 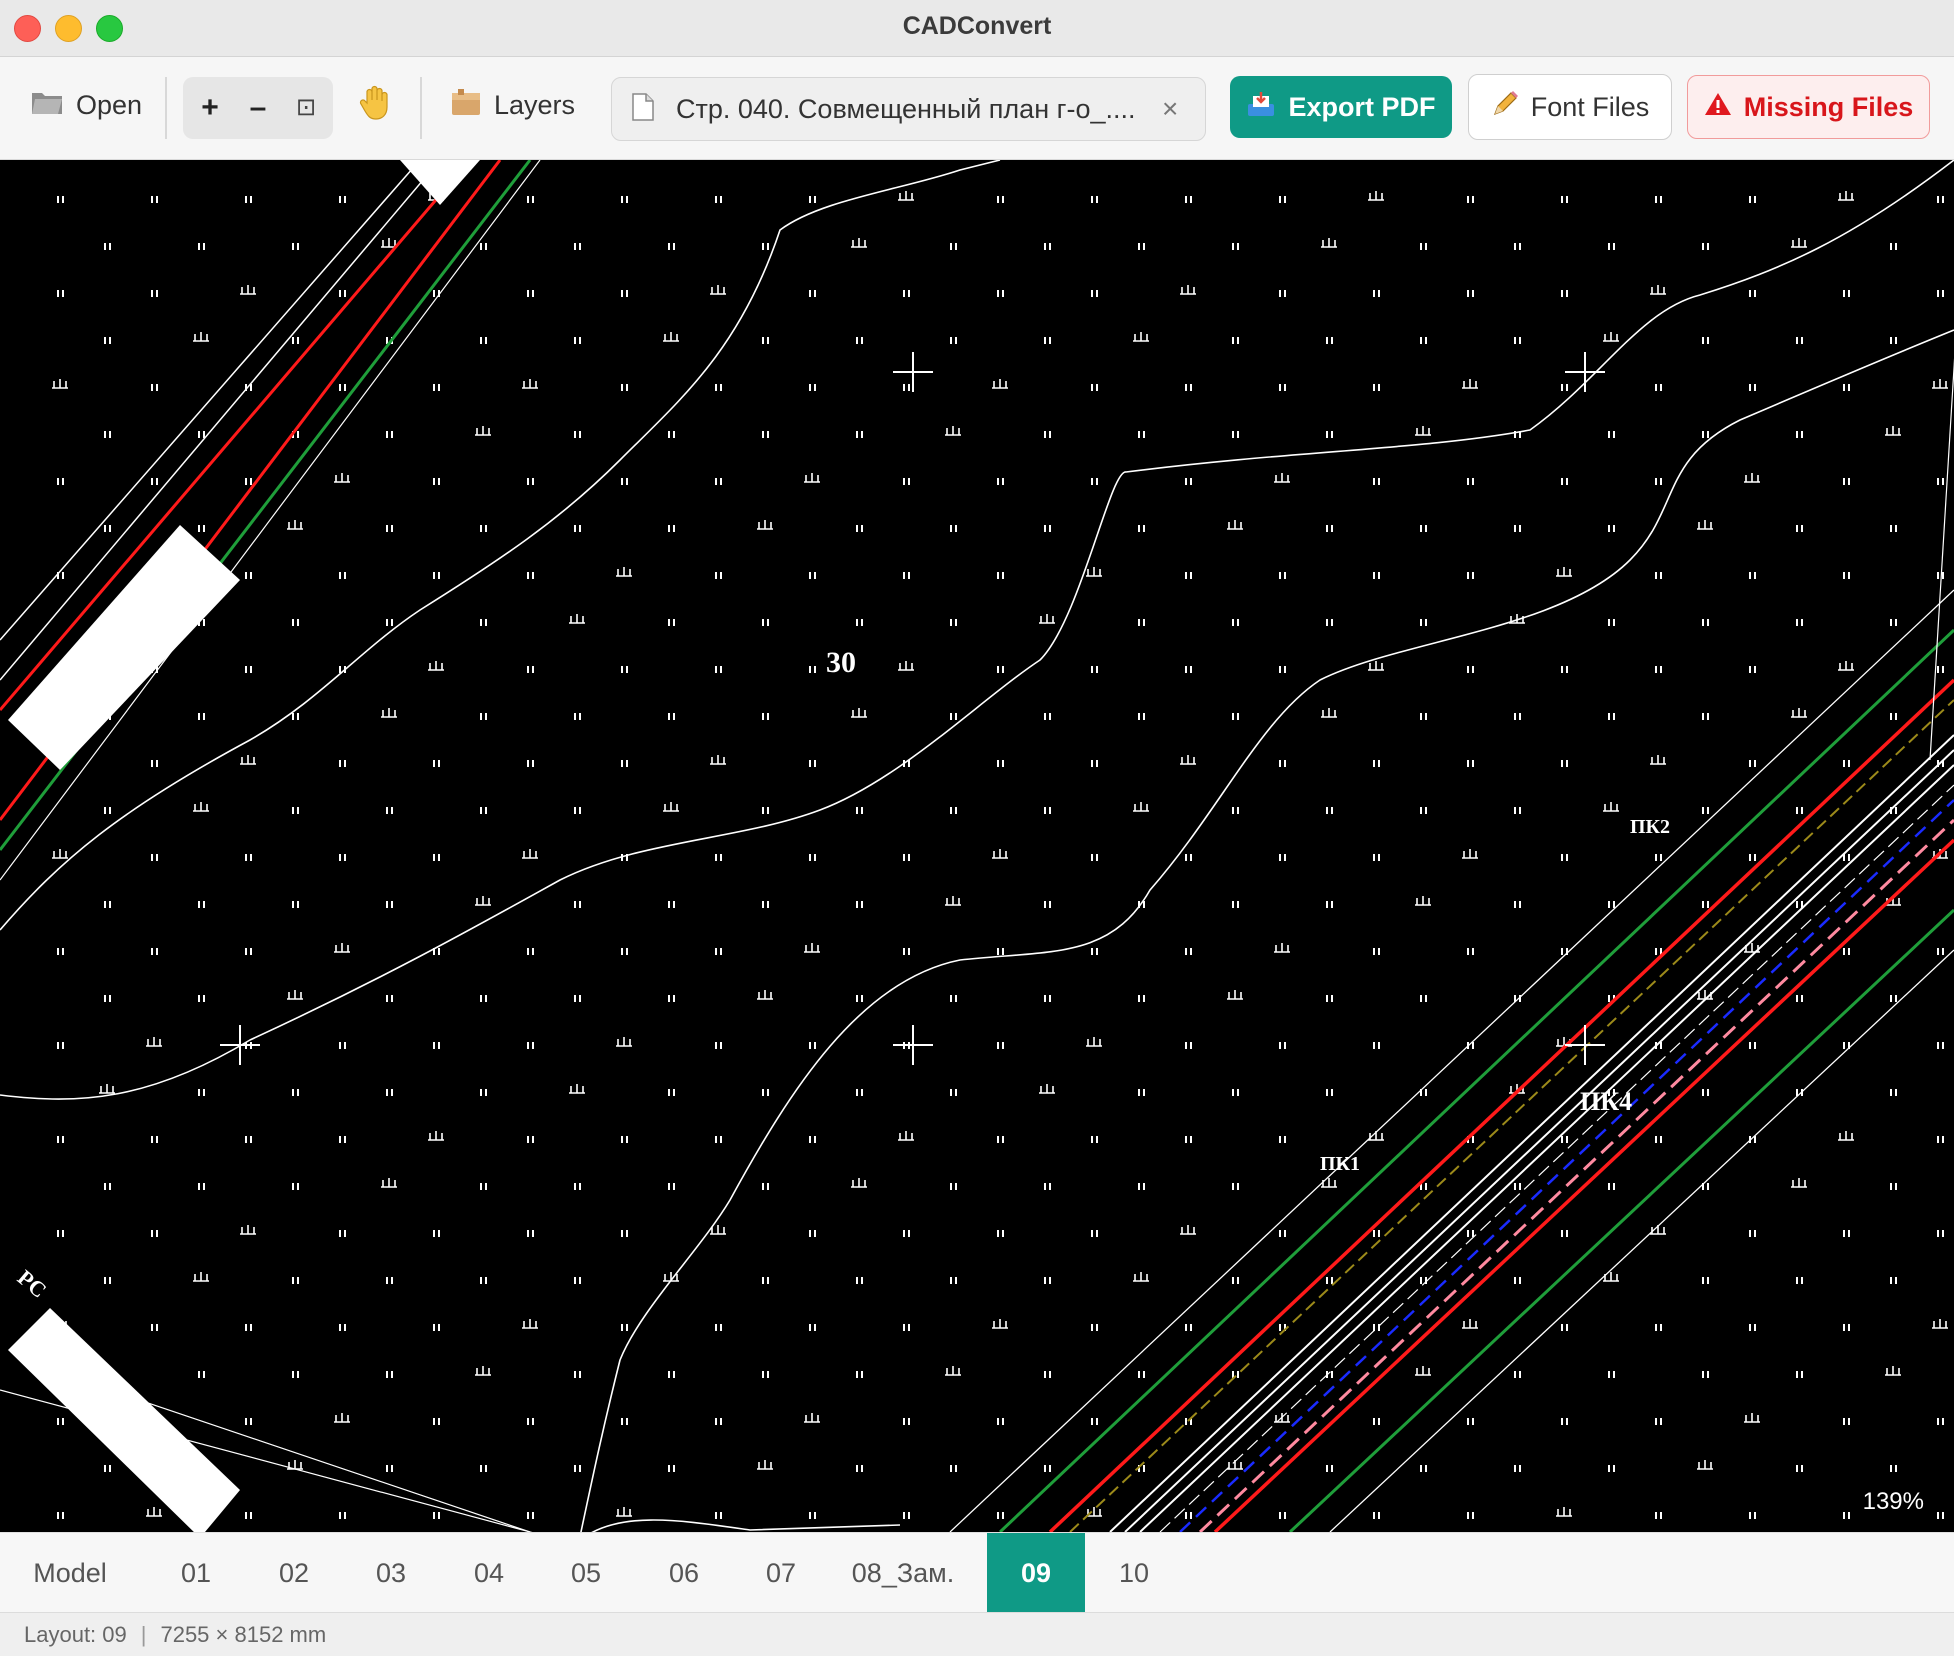 I want to click on layers-button: Layers, so click(x=512, y=105).